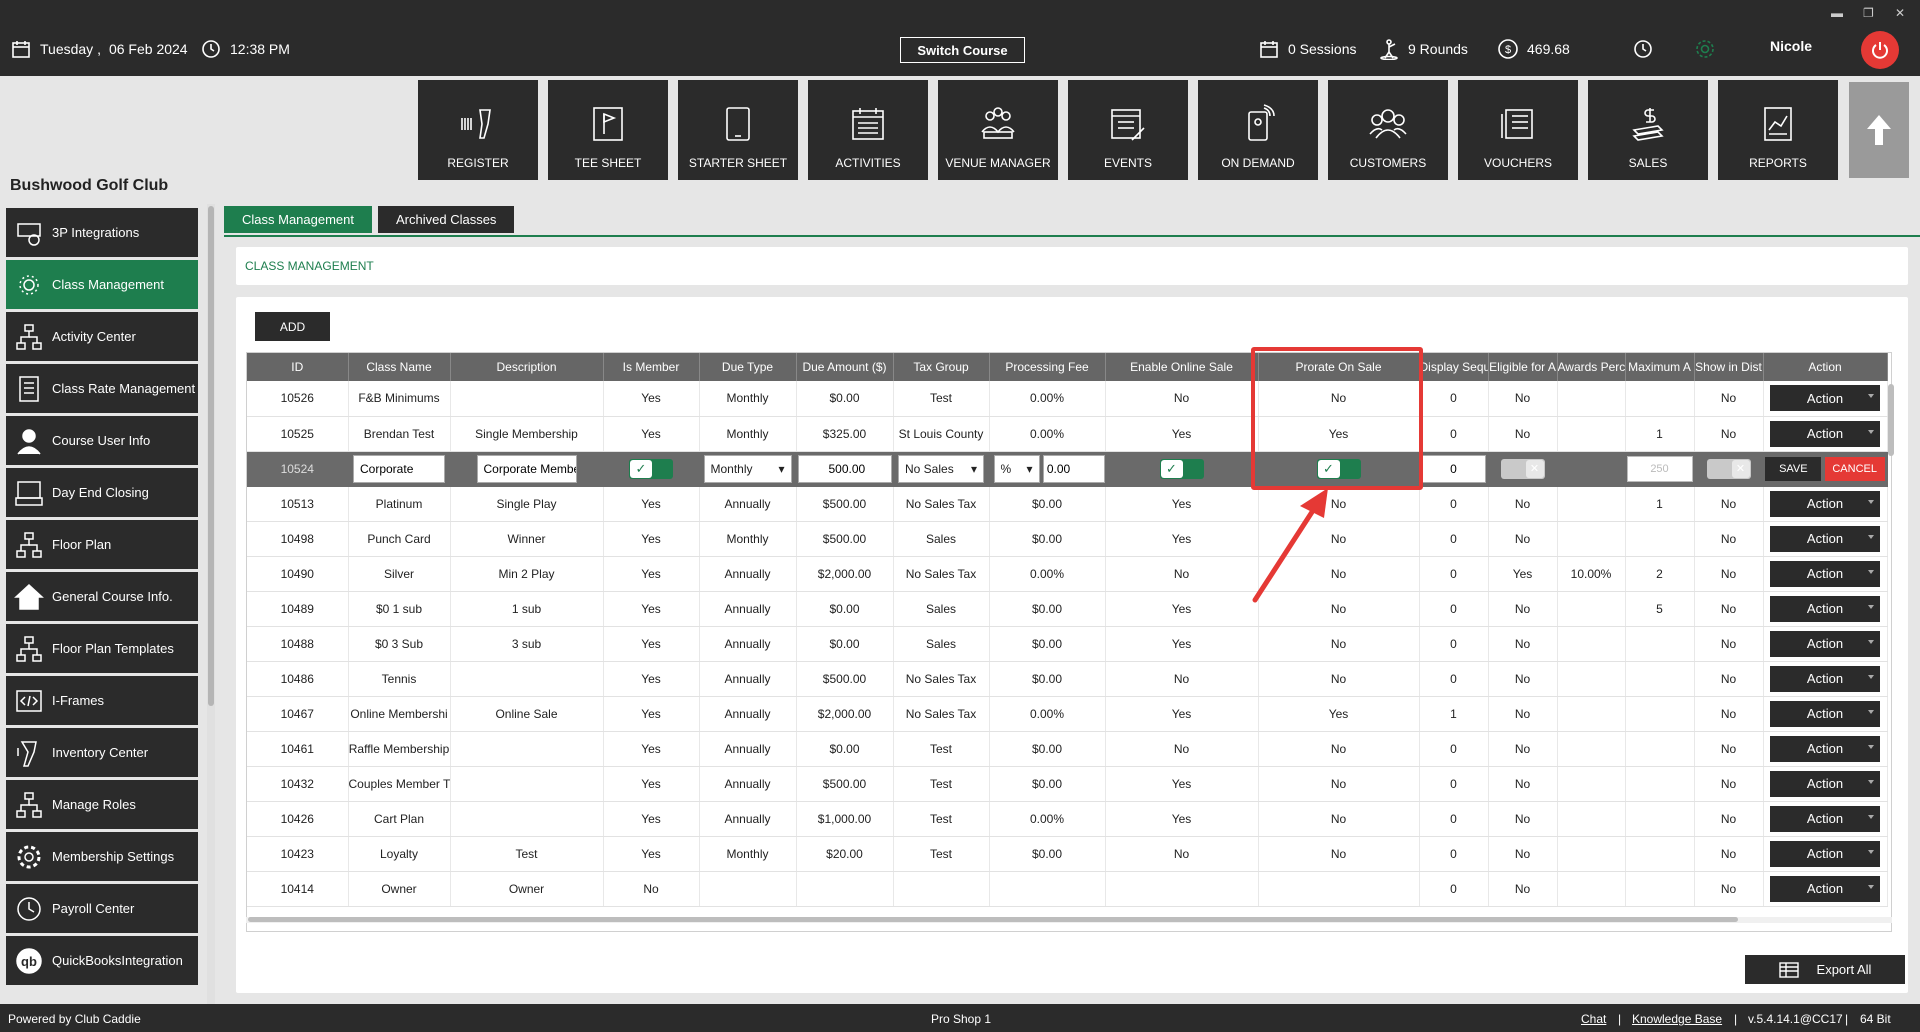 This screenshot has width=1920, height=1032. I want to click on rounds-display: 9 Rounds, so click(1423, 49).